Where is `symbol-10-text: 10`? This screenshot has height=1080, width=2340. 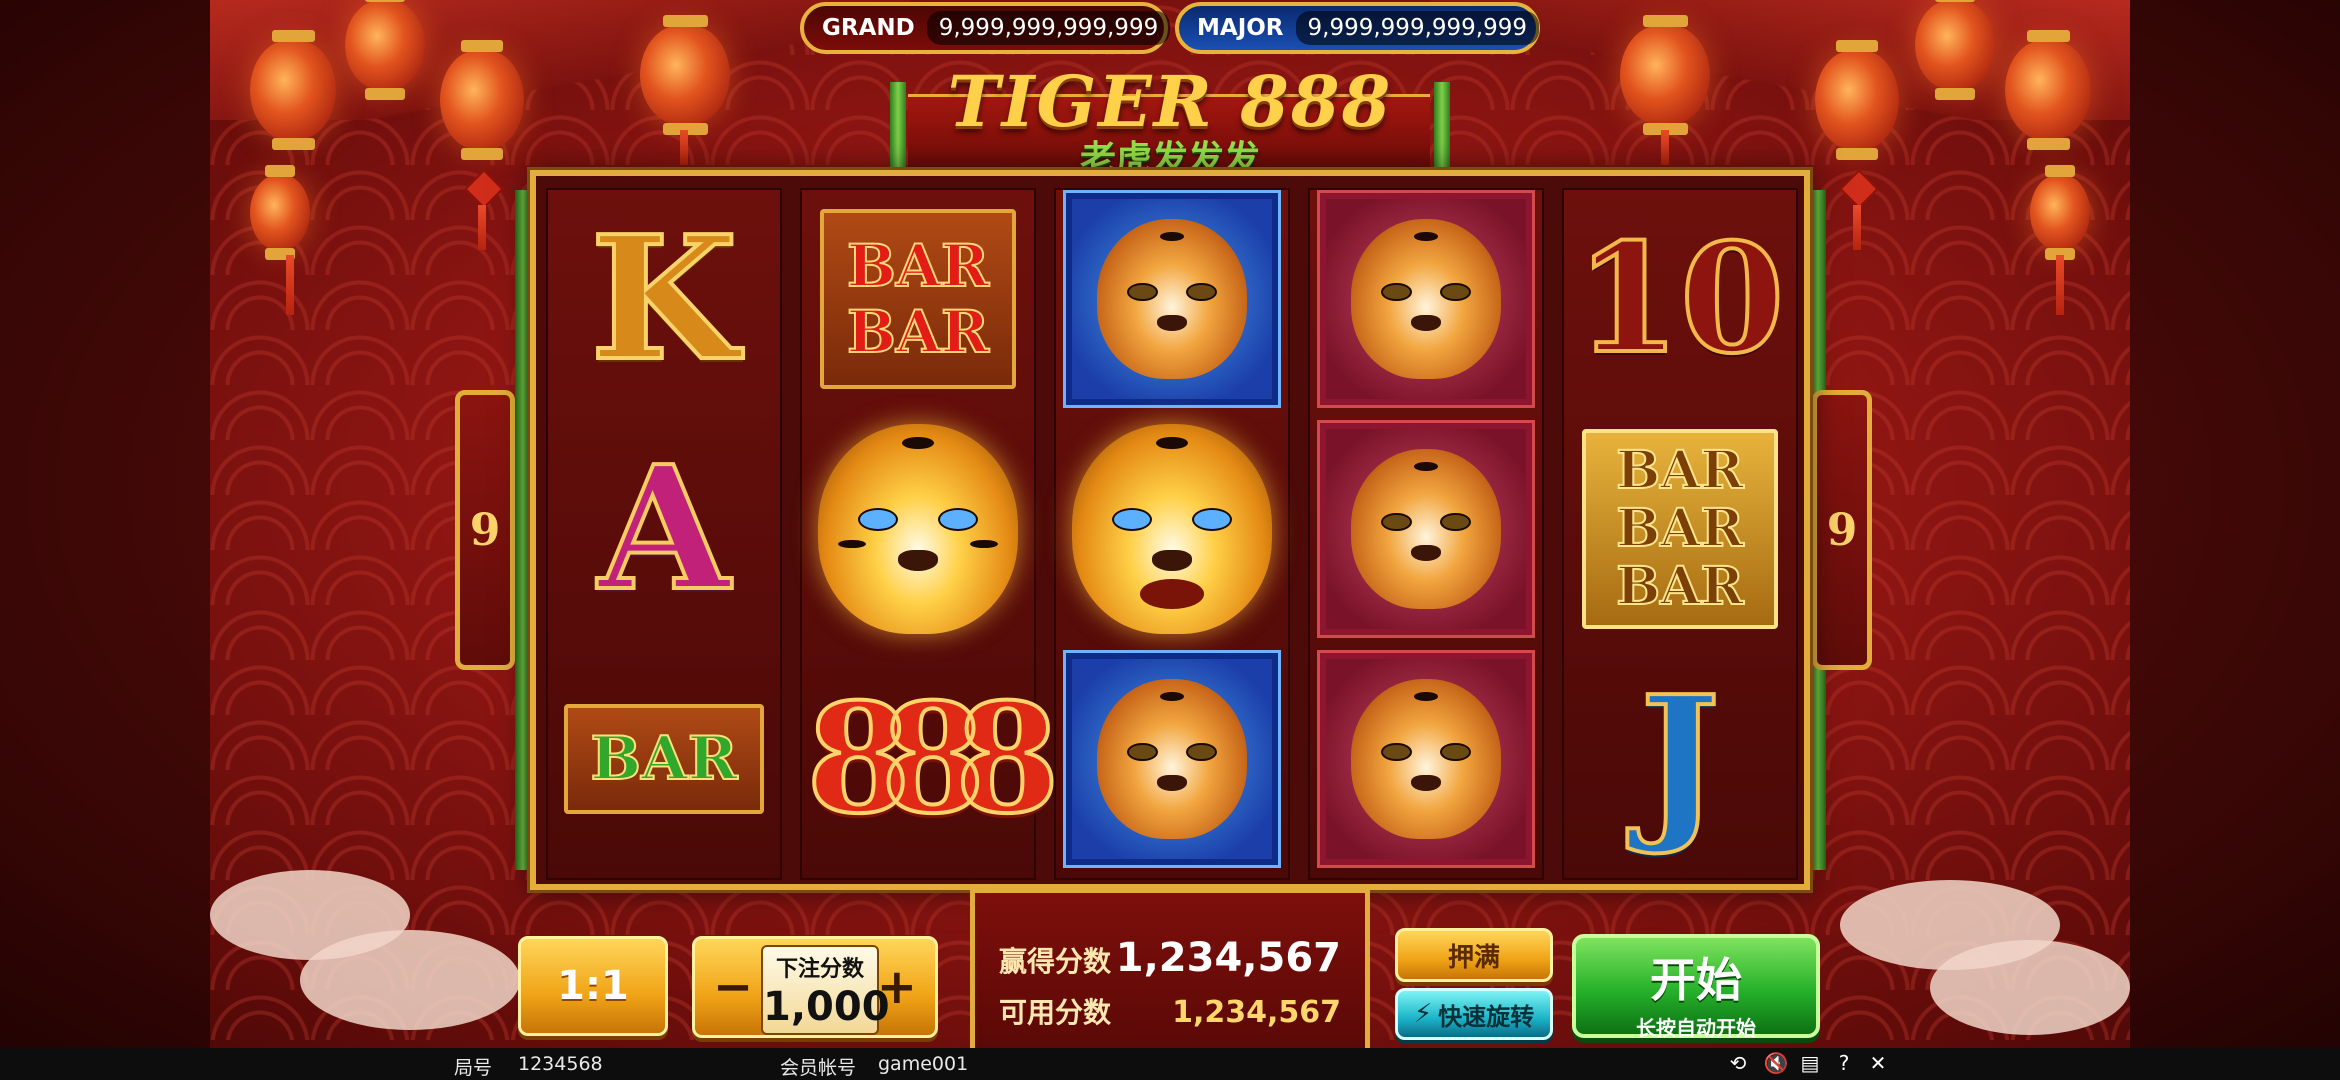
symbol-10-text: 10 is located at coordinates (1680, 299).